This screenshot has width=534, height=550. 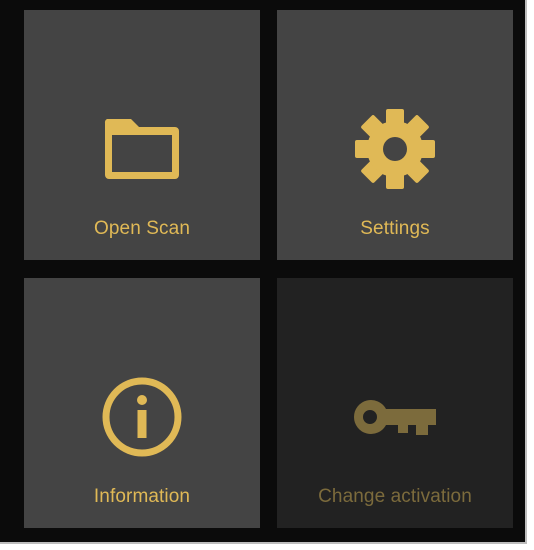 I want to click on information-label: Information, so click(x=142, y=496).